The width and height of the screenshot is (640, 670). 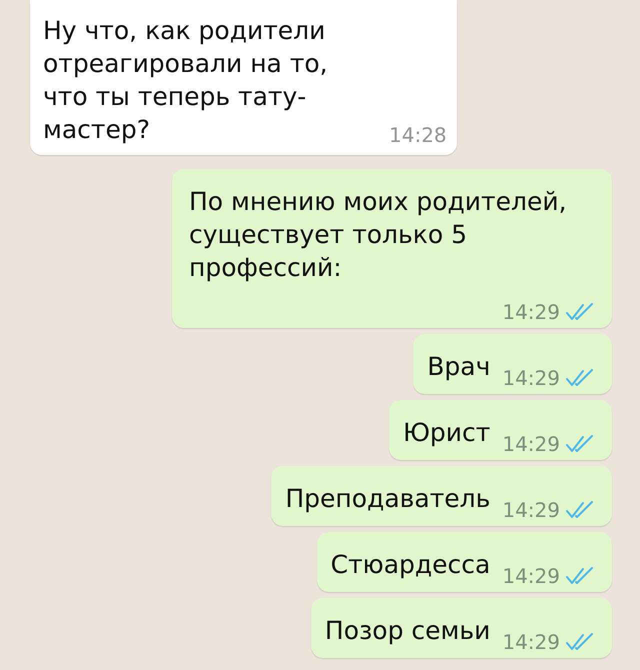 I want to click on message-text: Преподаватель, so click(x=387, y=499).